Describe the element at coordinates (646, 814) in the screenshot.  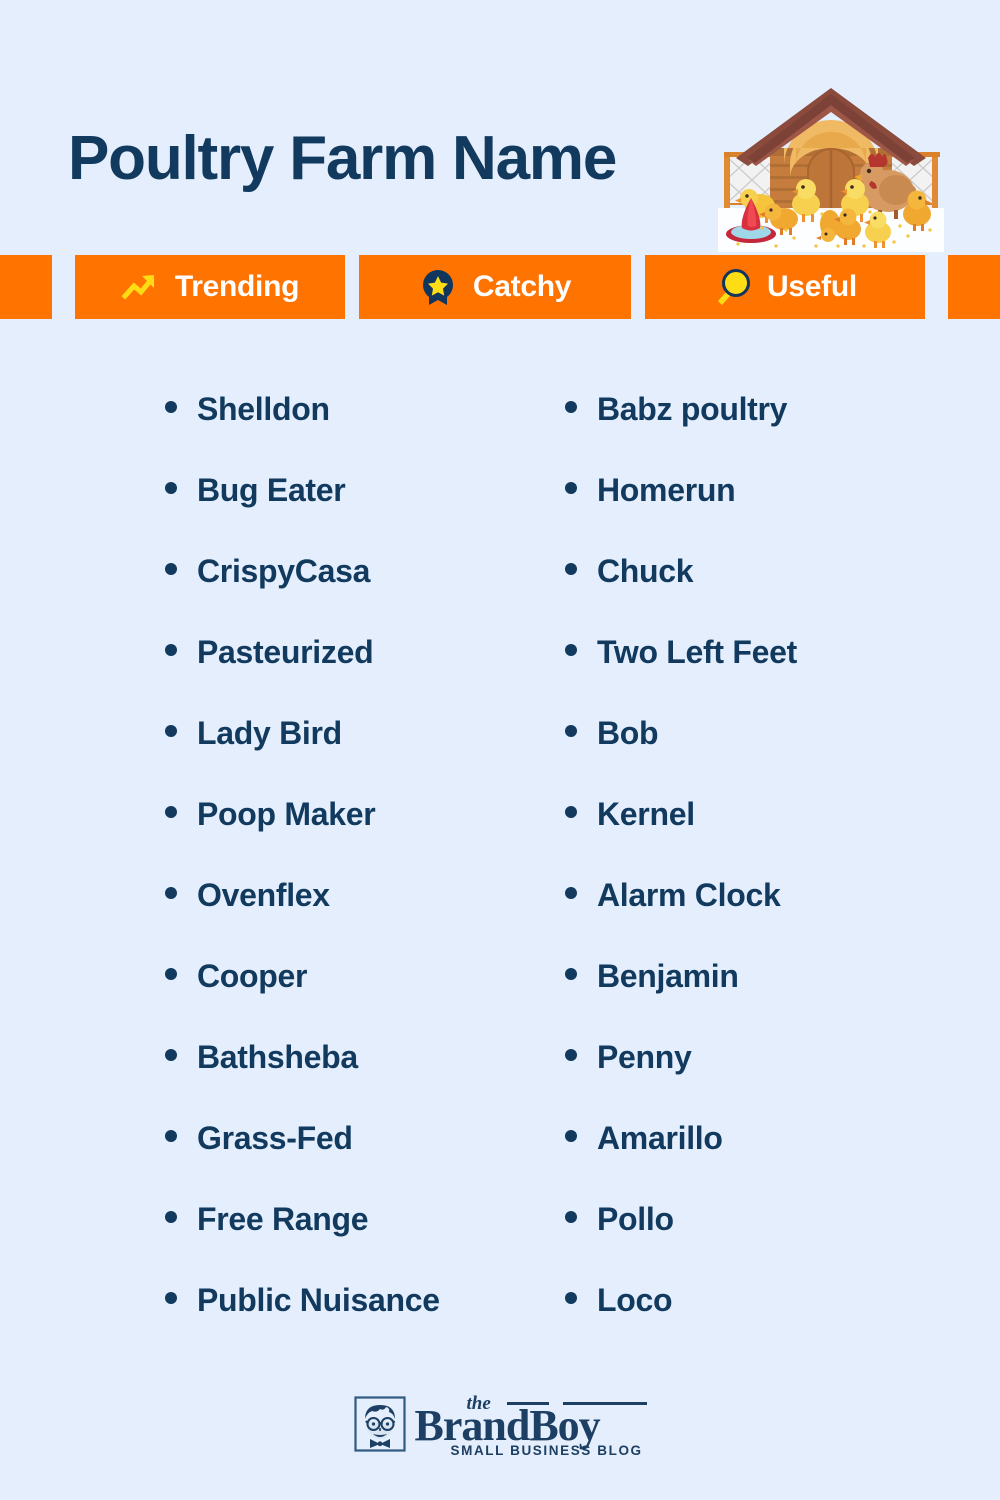
I see `list-item-label: Kernel` at that location.